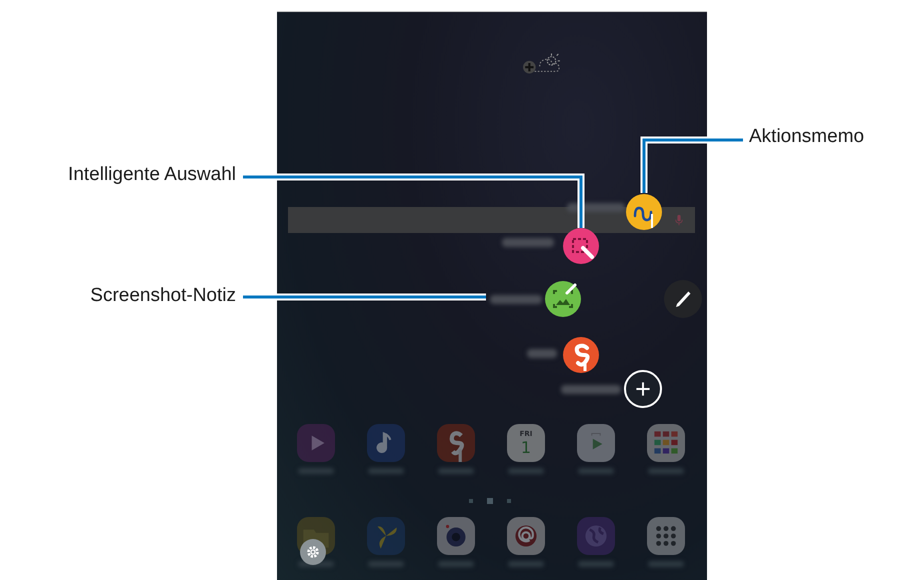 The width and height of the screenshot is (903, 580). Describe the element at coordinates (526, 536) in the screenshot. I see `email-app-icon` at that location.